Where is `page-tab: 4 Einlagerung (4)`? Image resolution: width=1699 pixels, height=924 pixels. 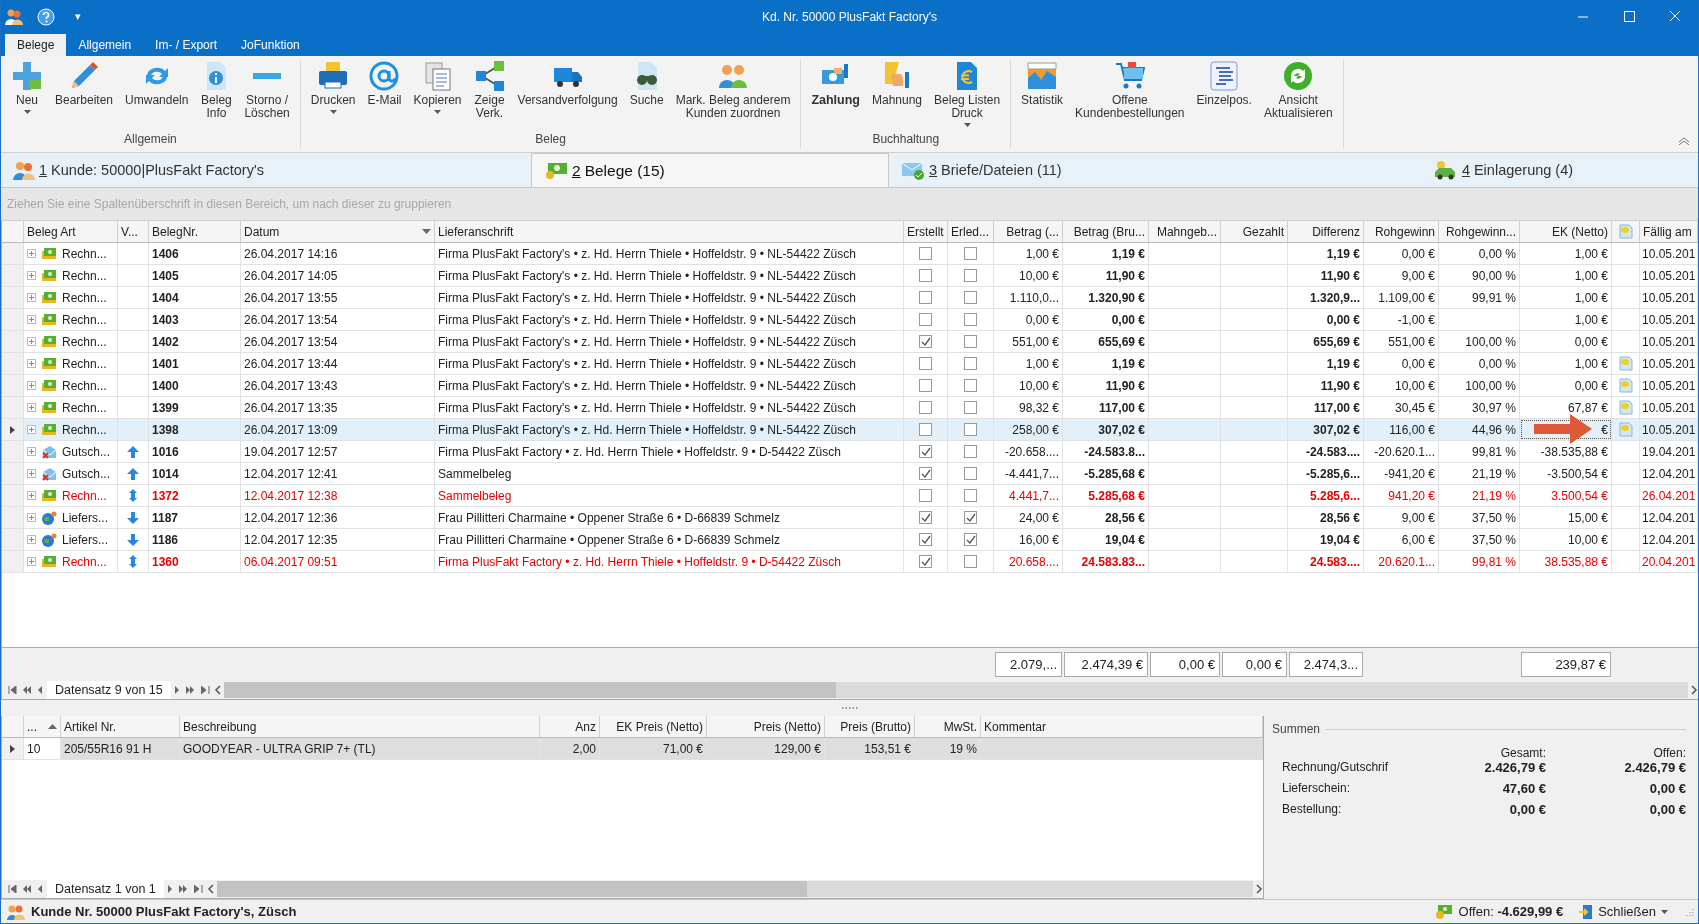 page-tab: 4 Einlagerung (4) is located at coordinates (1503, 170).